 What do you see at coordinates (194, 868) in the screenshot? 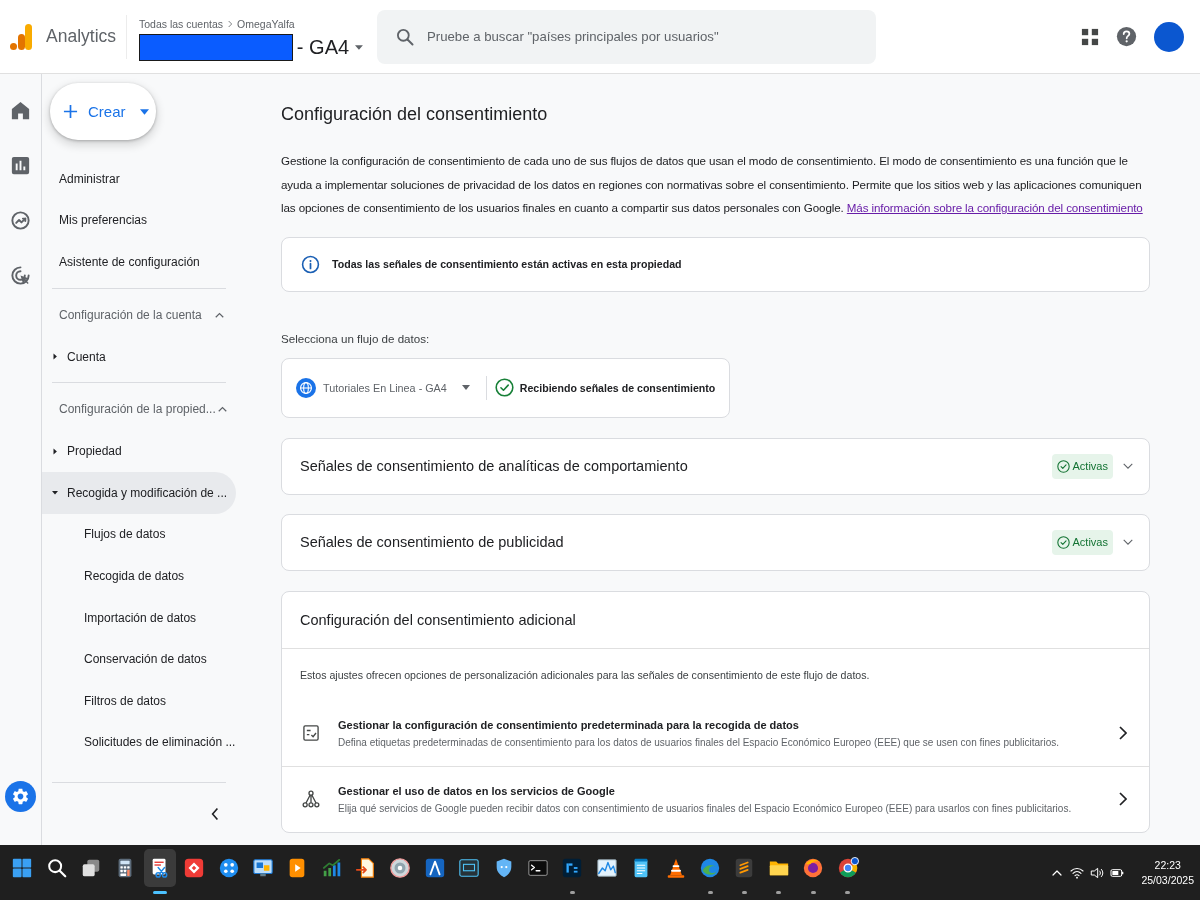
I see `diamond-arrows-icon` at bounding box center [194, 868].